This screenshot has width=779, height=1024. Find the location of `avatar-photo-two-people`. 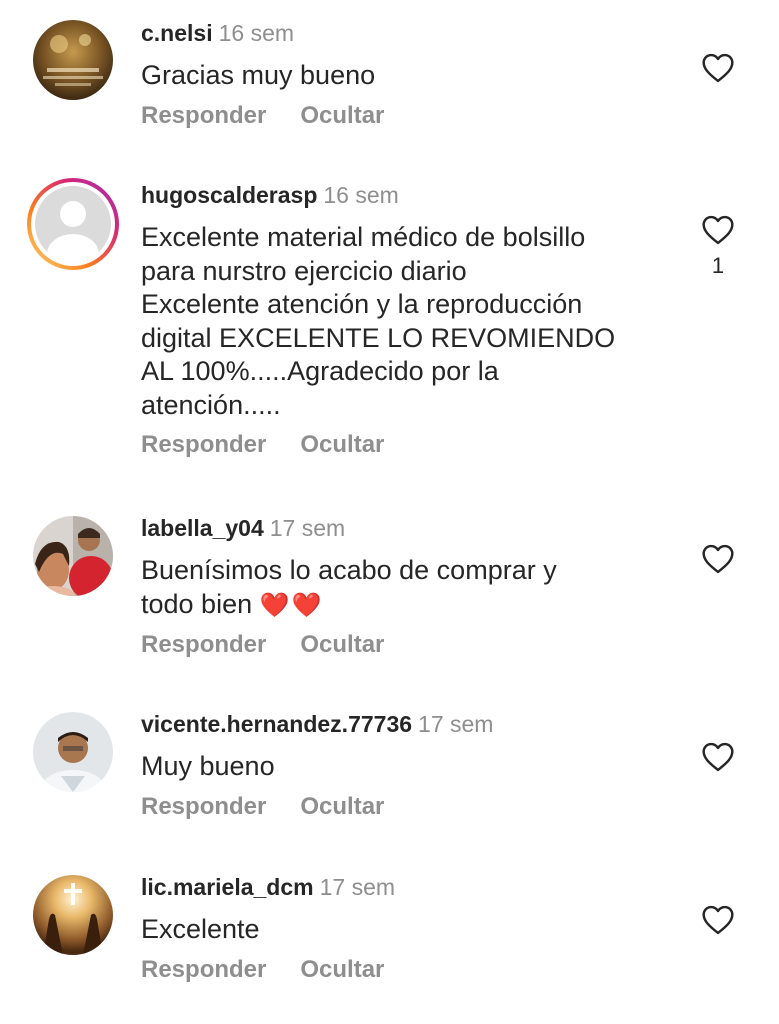

avatar-photo-two-people is located at coordinates (73, 556).